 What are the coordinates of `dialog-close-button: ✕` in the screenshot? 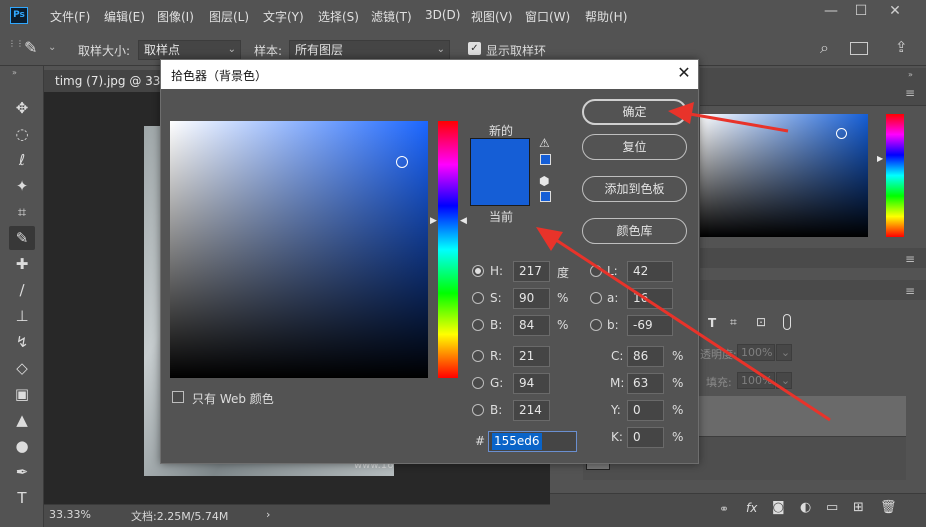 It's located at (684, 73).